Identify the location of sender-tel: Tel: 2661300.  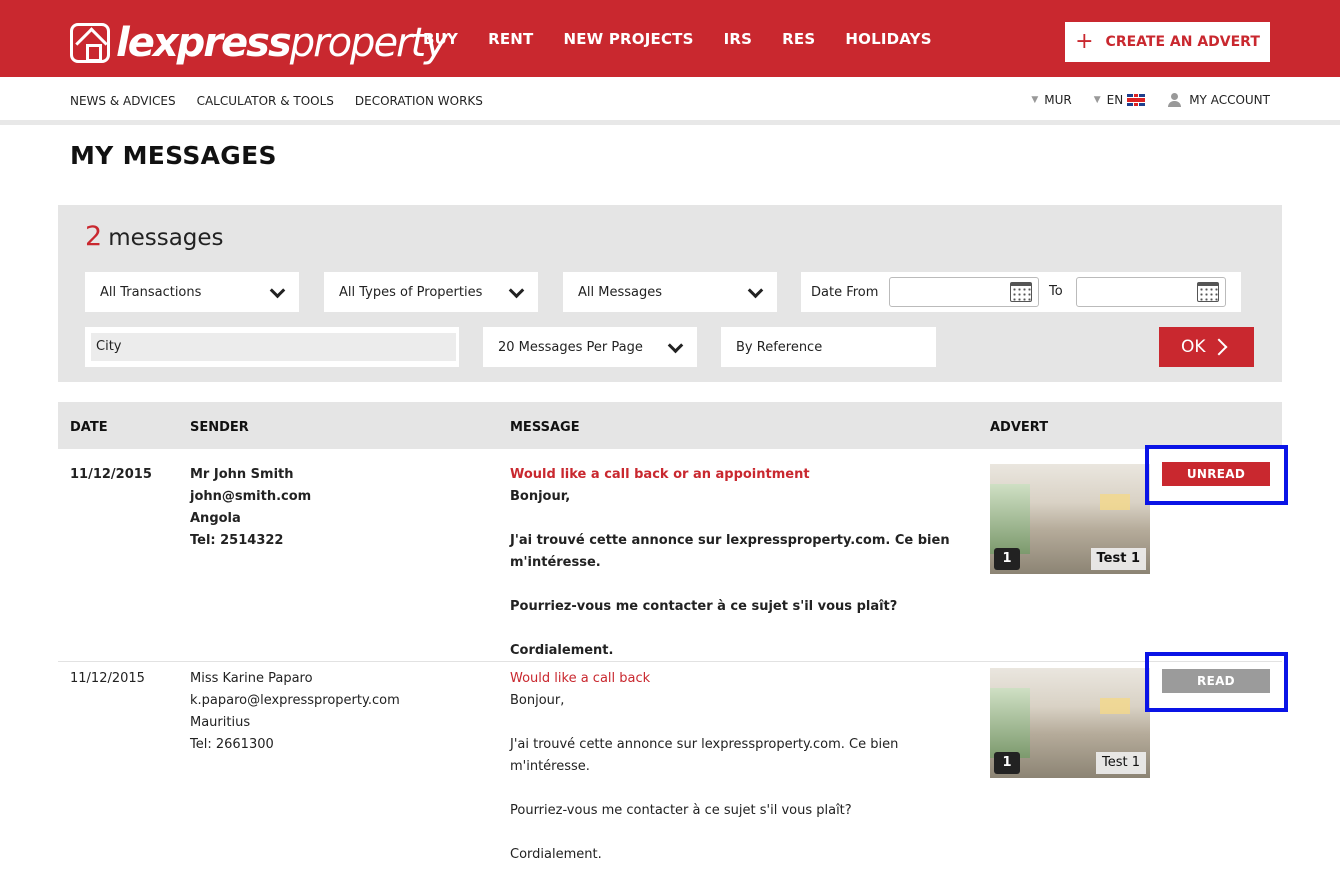
(232, 744).